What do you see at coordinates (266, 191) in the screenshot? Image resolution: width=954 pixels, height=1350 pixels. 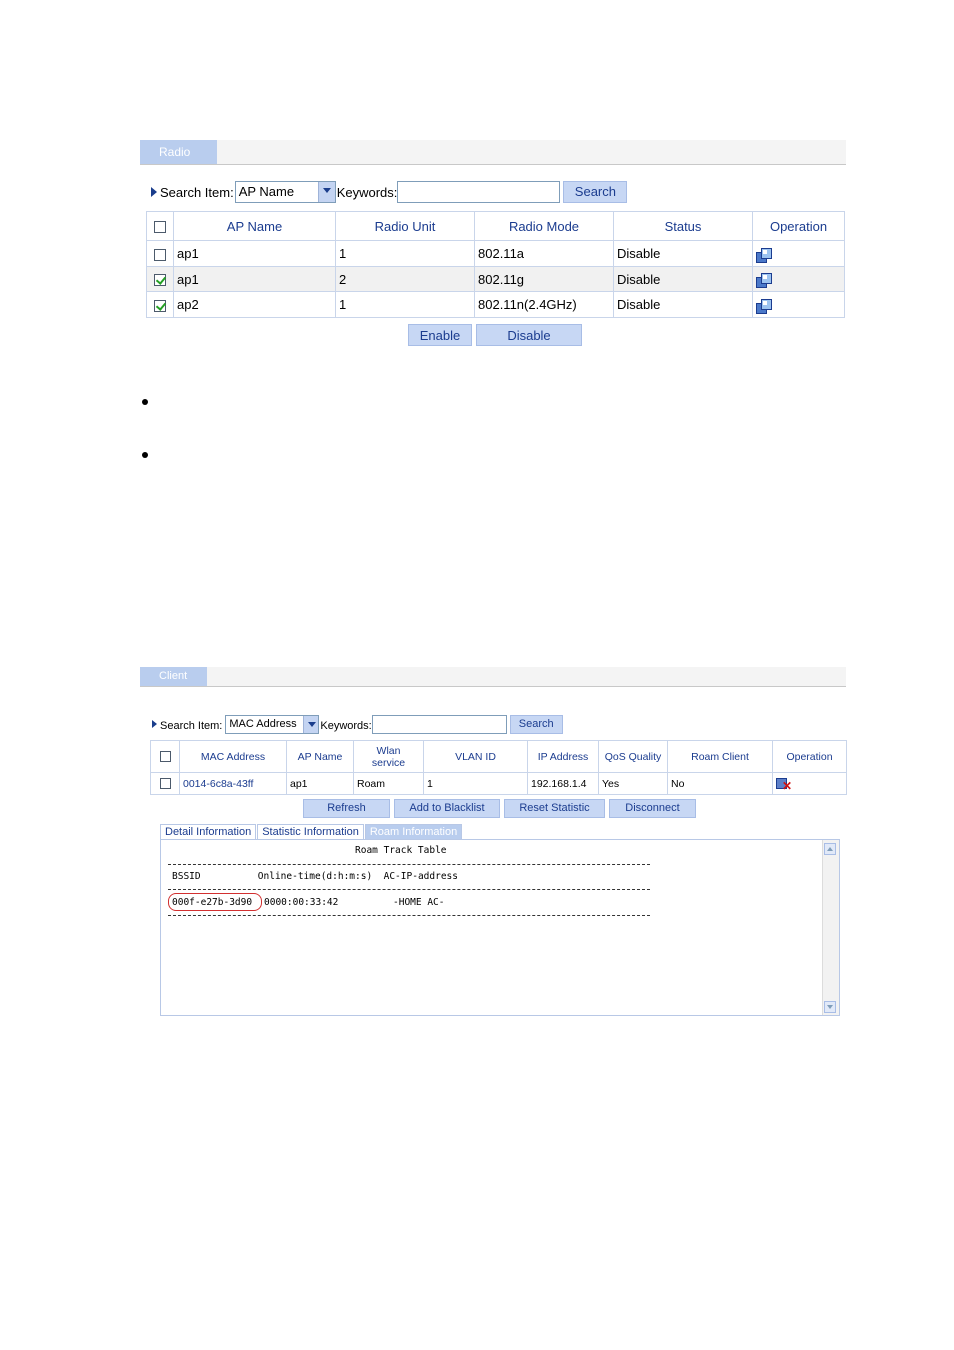 I see `radio-search-item-value: AP Name` at bounding box center [266, 191].